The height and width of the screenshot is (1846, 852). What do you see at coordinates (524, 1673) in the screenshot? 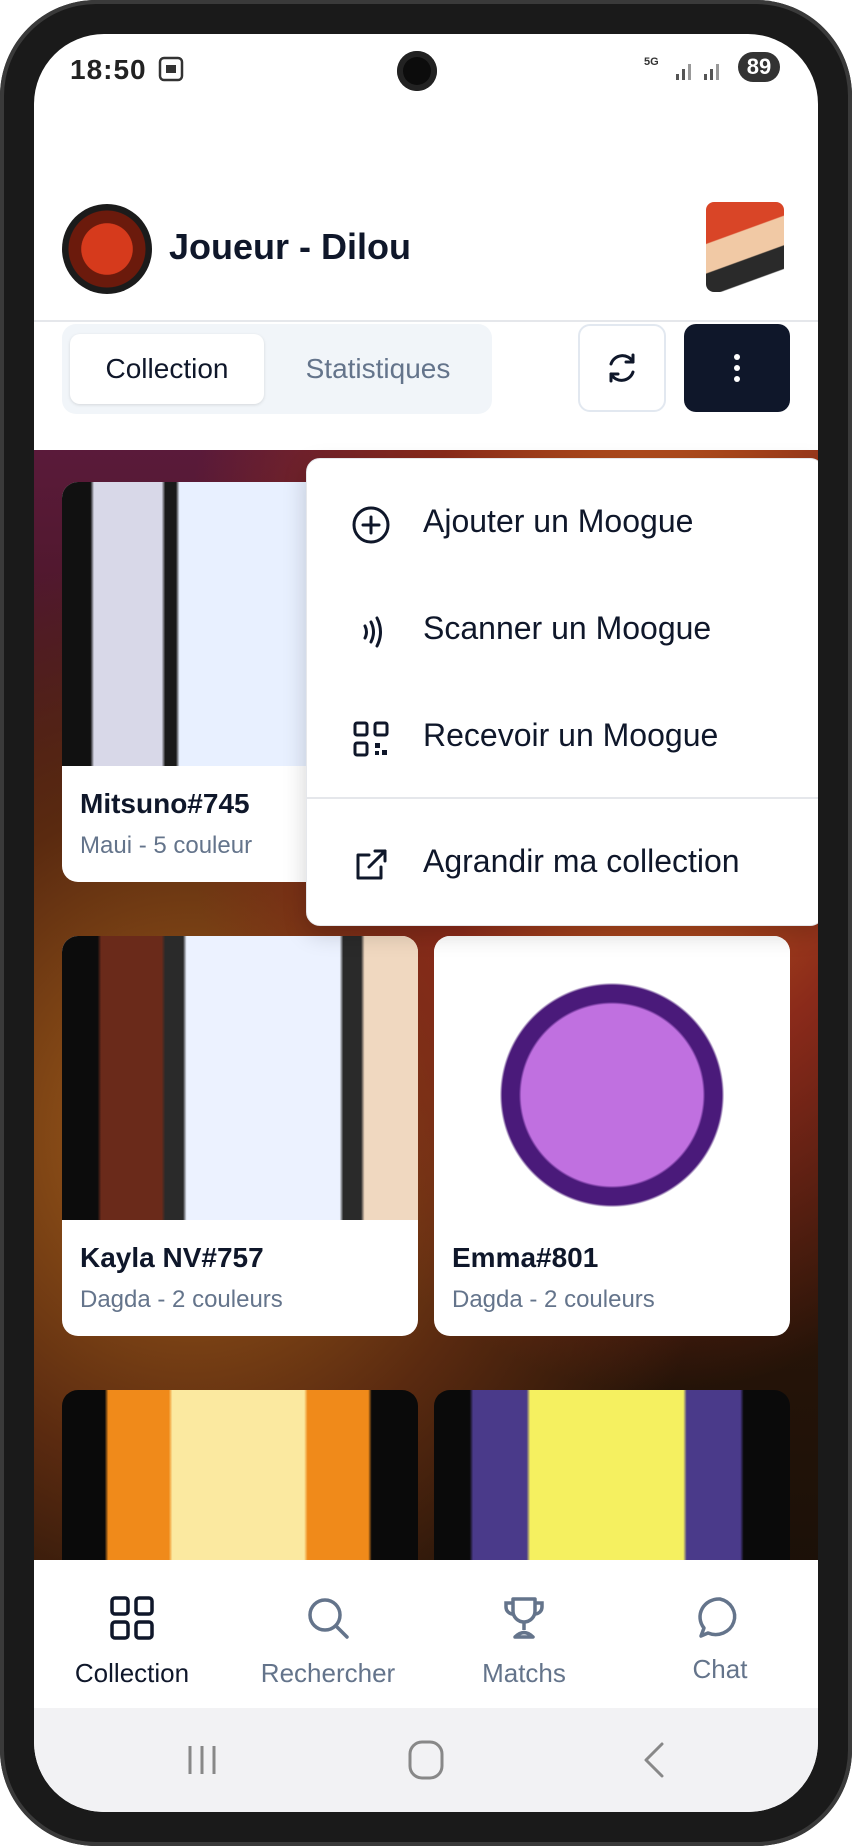
I see `nav-label: Matchs` at bounding box center [524, 1673].